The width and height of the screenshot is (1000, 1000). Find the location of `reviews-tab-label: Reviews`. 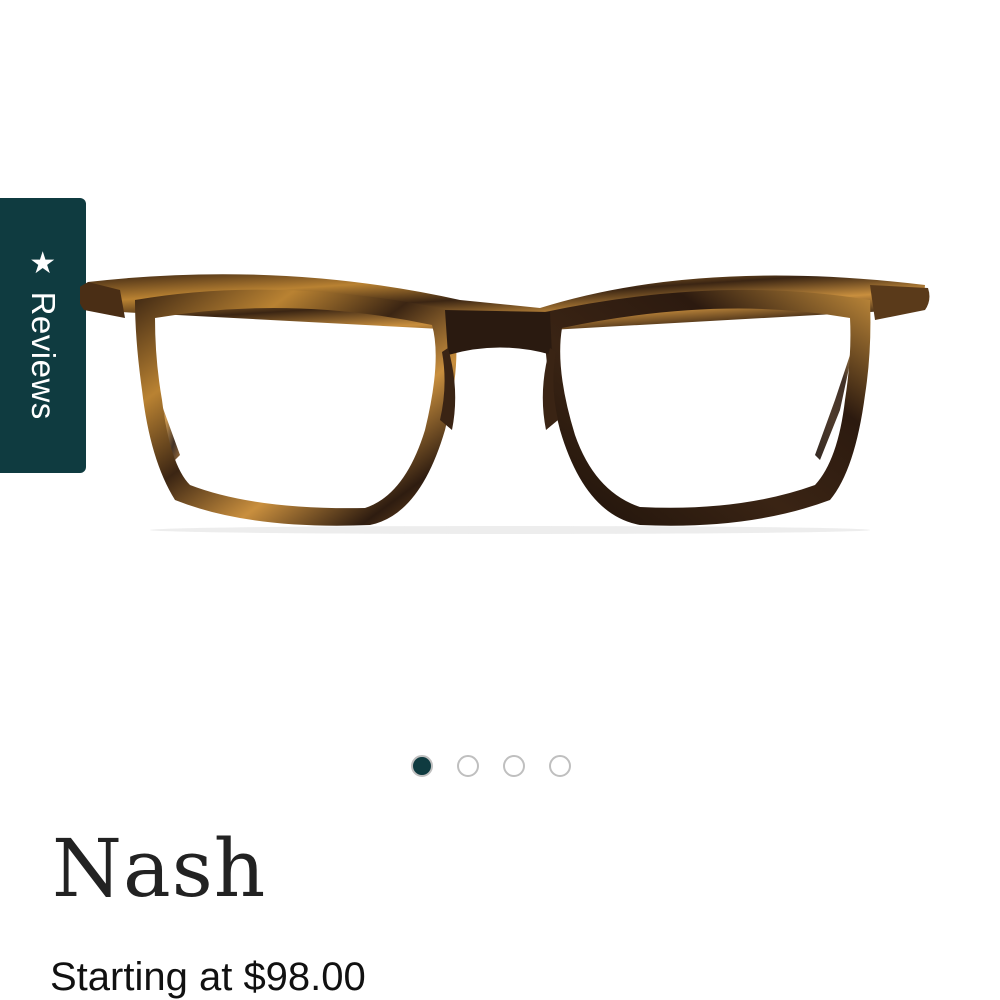

reviews-tab-label: Reviews is located at coordinates (43, 355).